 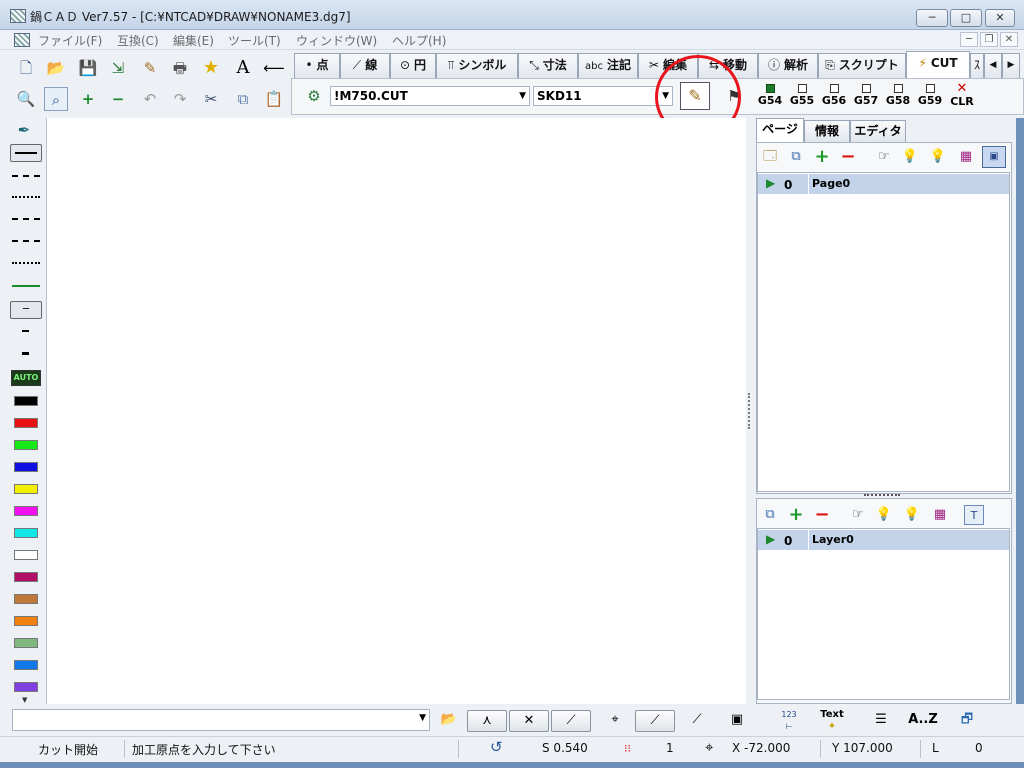 I want to click on layer-add-icon: +, so click(x=796, y=515).